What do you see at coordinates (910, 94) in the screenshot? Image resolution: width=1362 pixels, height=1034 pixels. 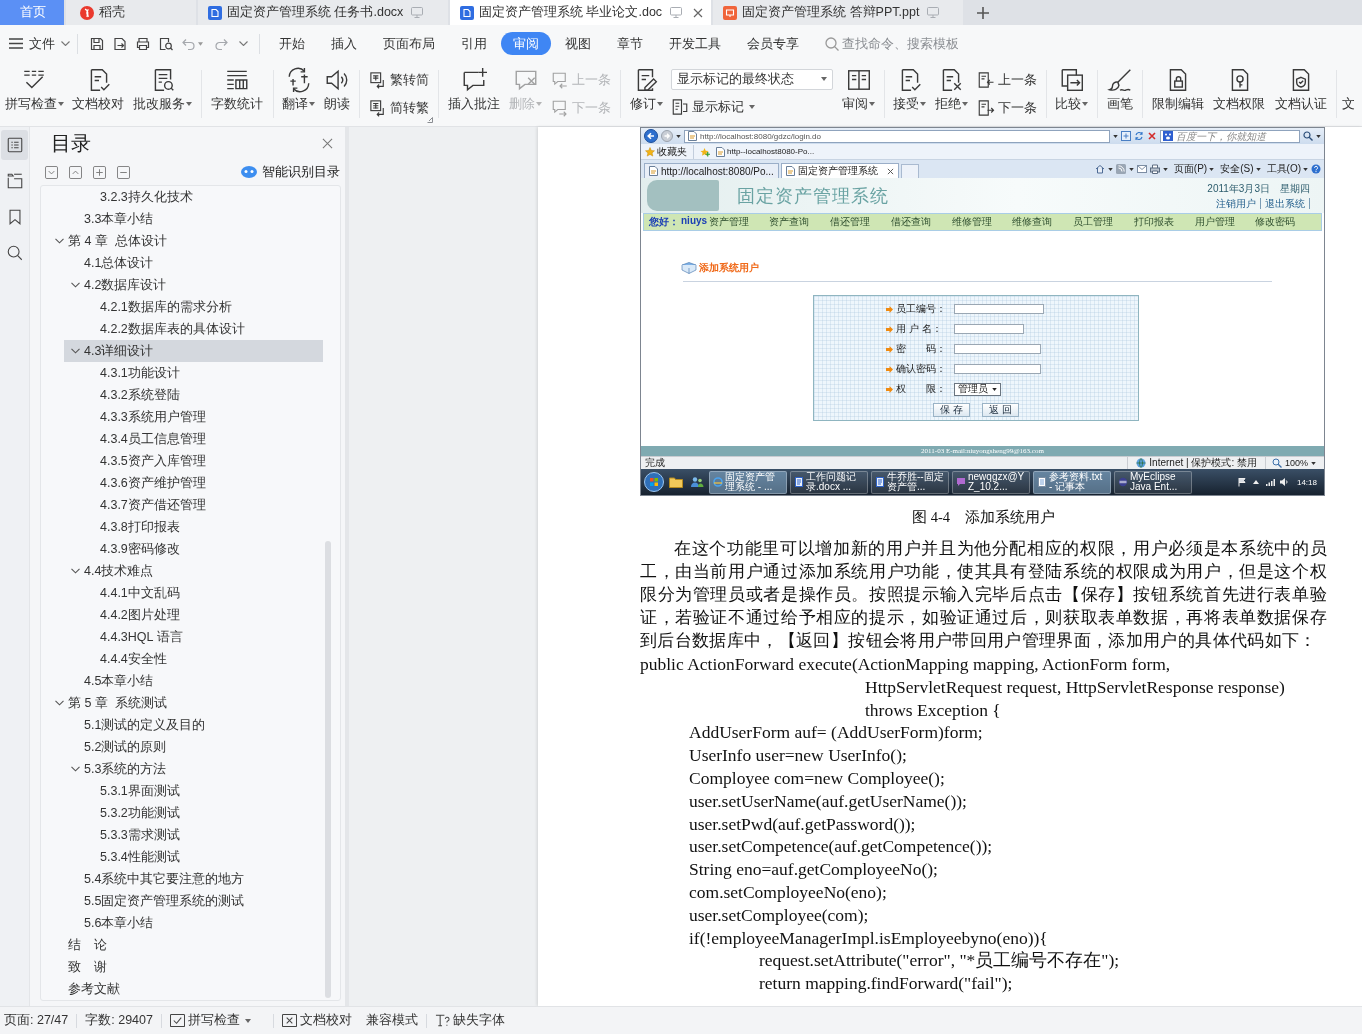 I see `accept-change-button: 接受` at bounding box center [910, 94].